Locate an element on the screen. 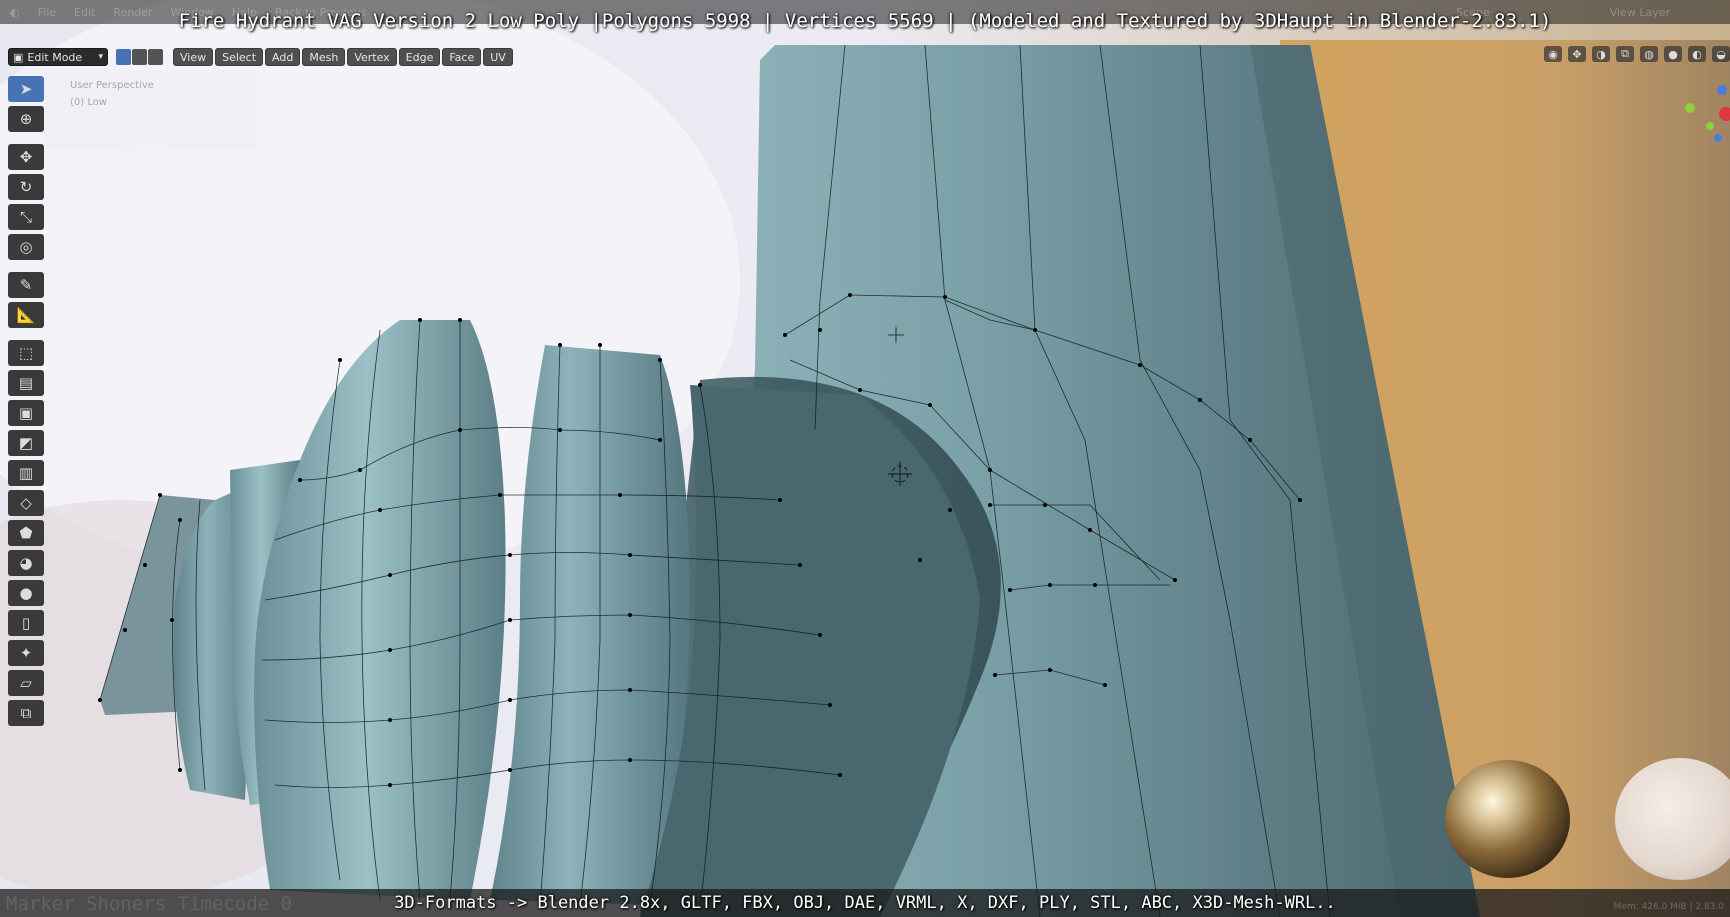 This screenshot has height=917, width=1730. rotate-tool: ↻ is located at coordinates (26, 187).